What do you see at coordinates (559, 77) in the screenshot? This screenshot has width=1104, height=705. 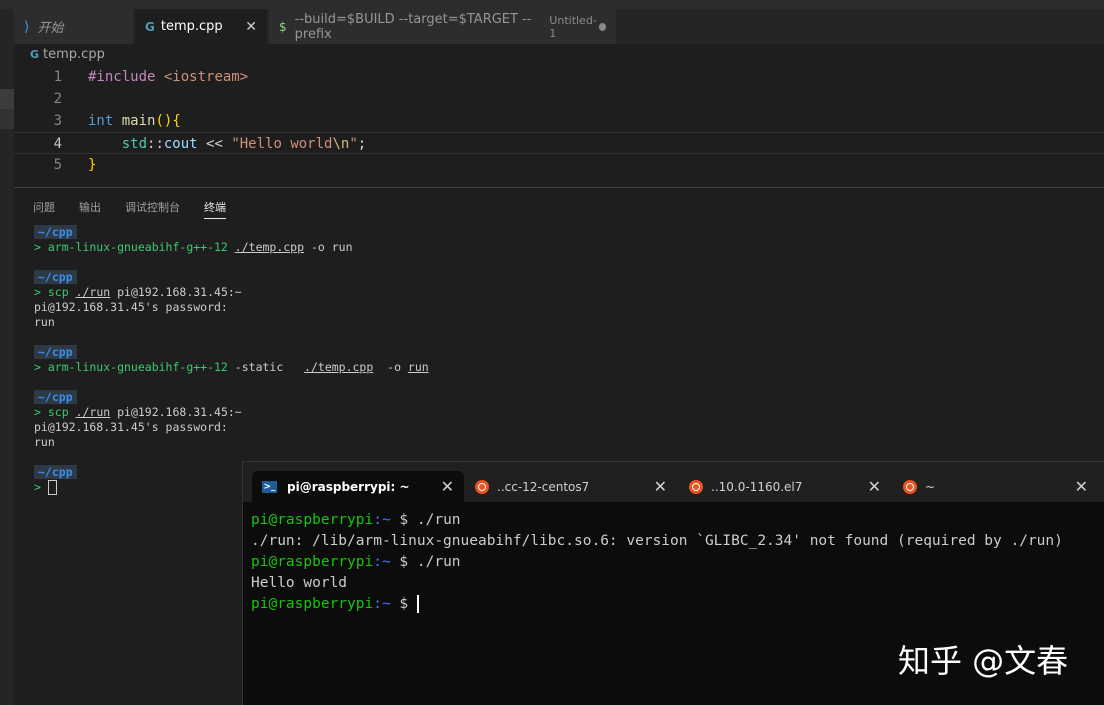 I see `code-line: 1 #include <iostream>` at bounding box center [559, 77].